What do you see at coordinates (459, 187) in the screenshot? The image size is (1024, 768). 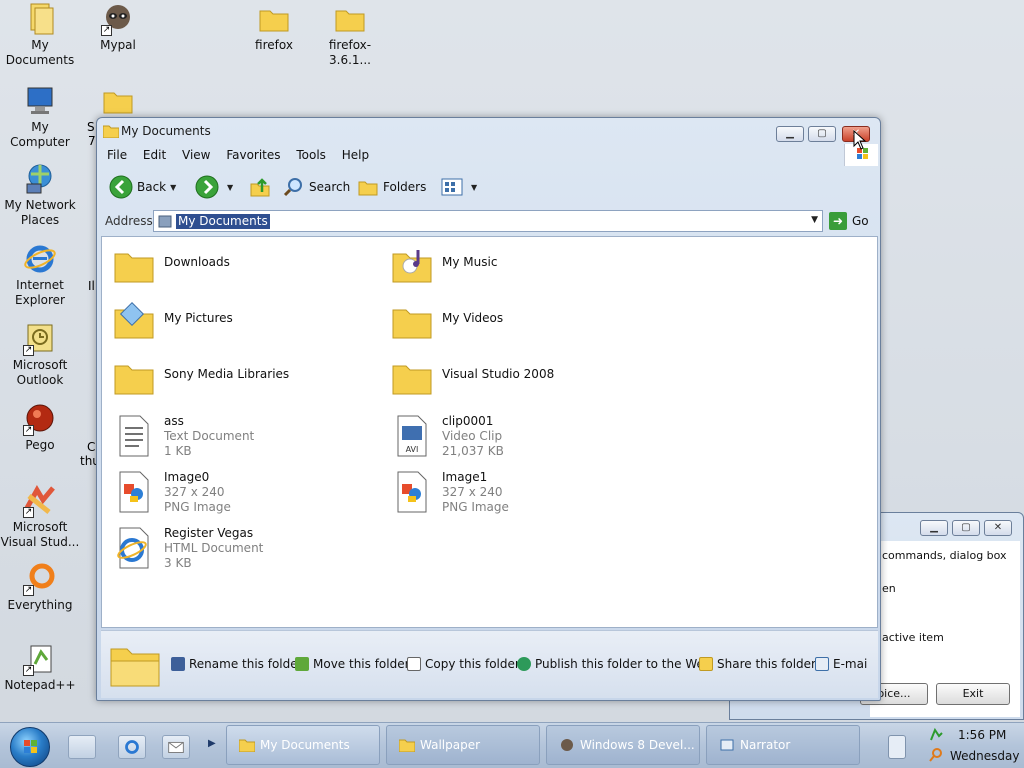 I see `views-button: ▼` at bounding box center [459, 187].